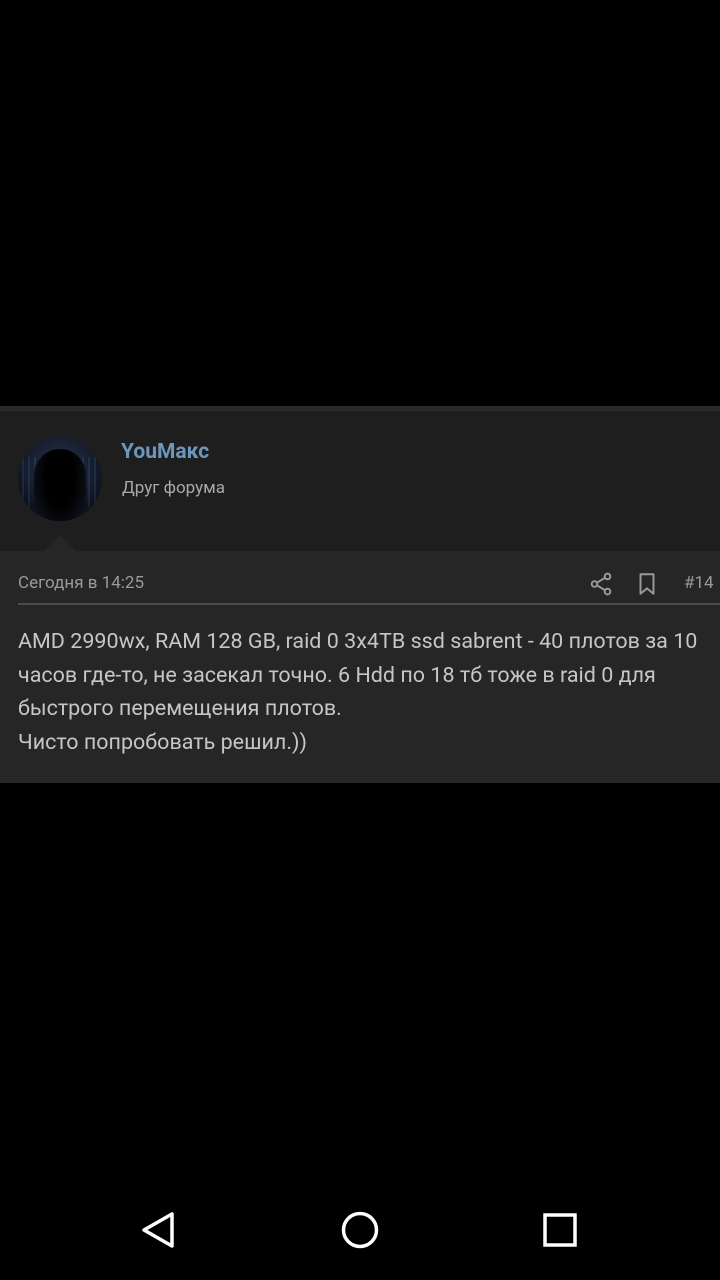  What do you see at coordinates (560, 1230) in the screenshot?
I see `recents-square-icon` at bounding box center [560, 1230].